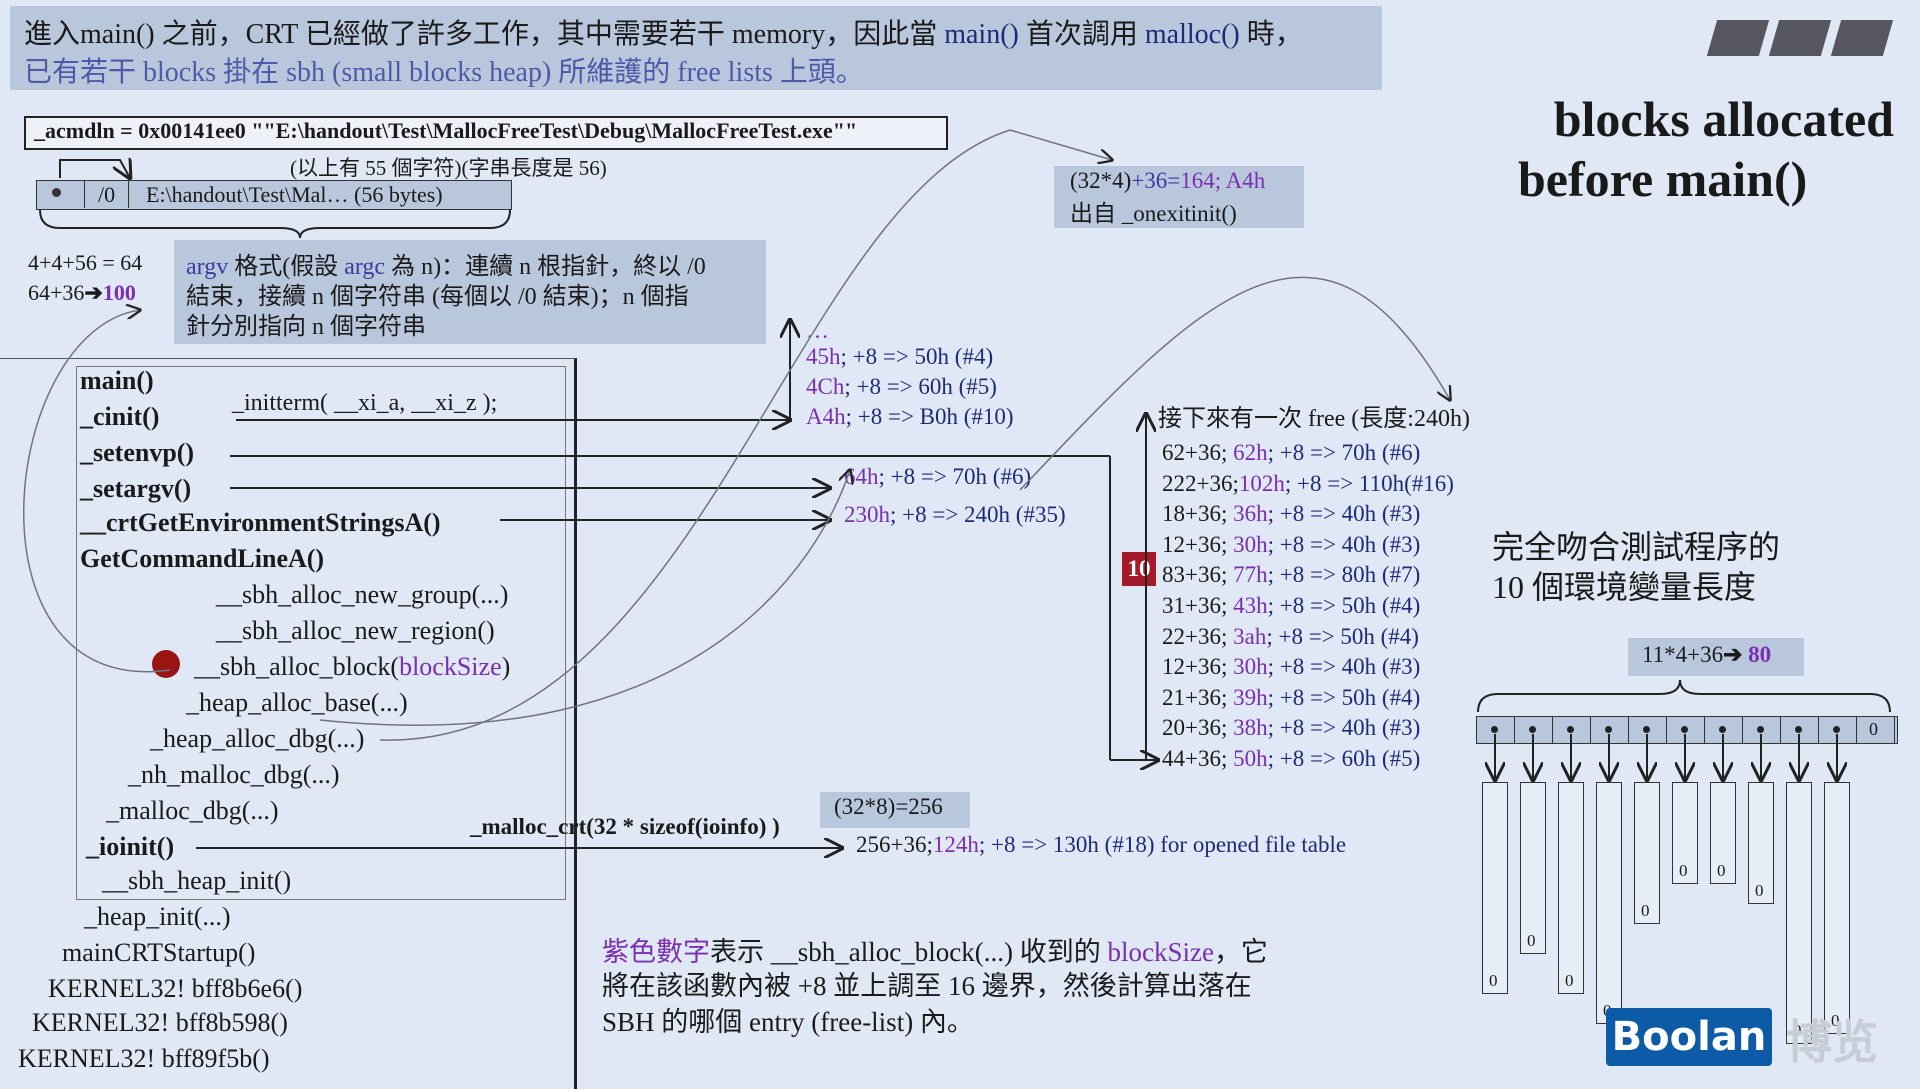 The height and width of the screenshot is (1089, 1920). Describe the element at coordinates (1234, 383) in the screenshot. I see `free-curve` at that location.